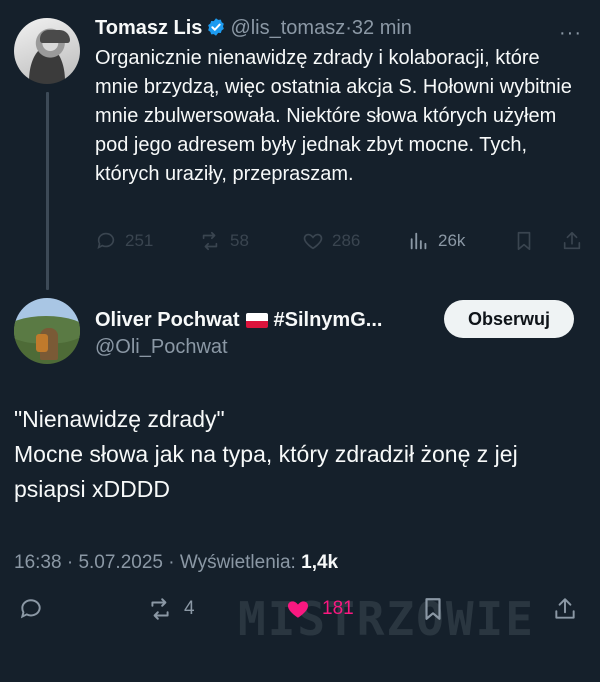 This screenshot has height=682, width=600. I want to click on reply-actions: 4 181, so click(300, 612).